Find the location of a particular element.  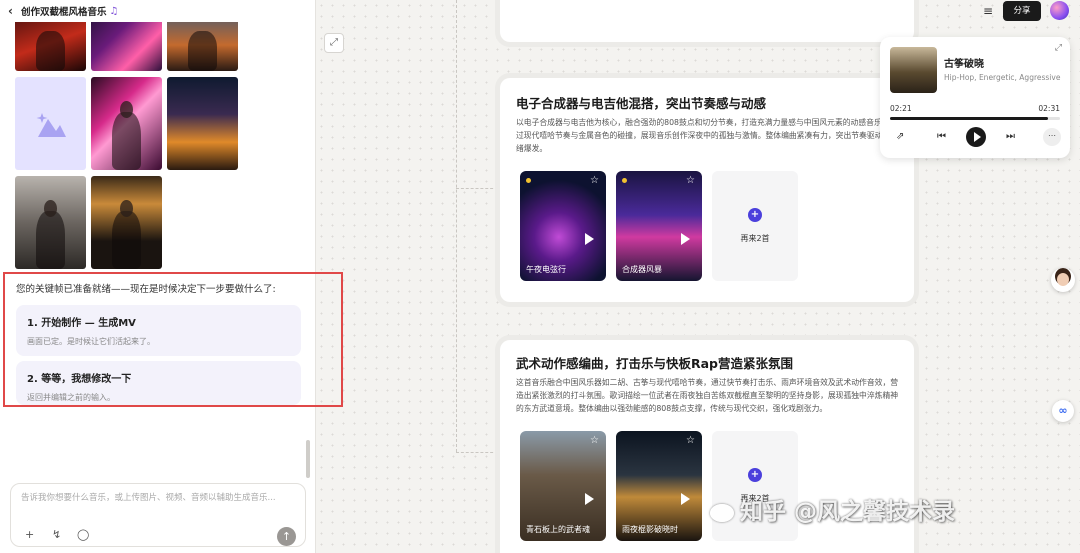

watermark: 知乎 @风之馨技术录 is located at coordinates (832, 509).